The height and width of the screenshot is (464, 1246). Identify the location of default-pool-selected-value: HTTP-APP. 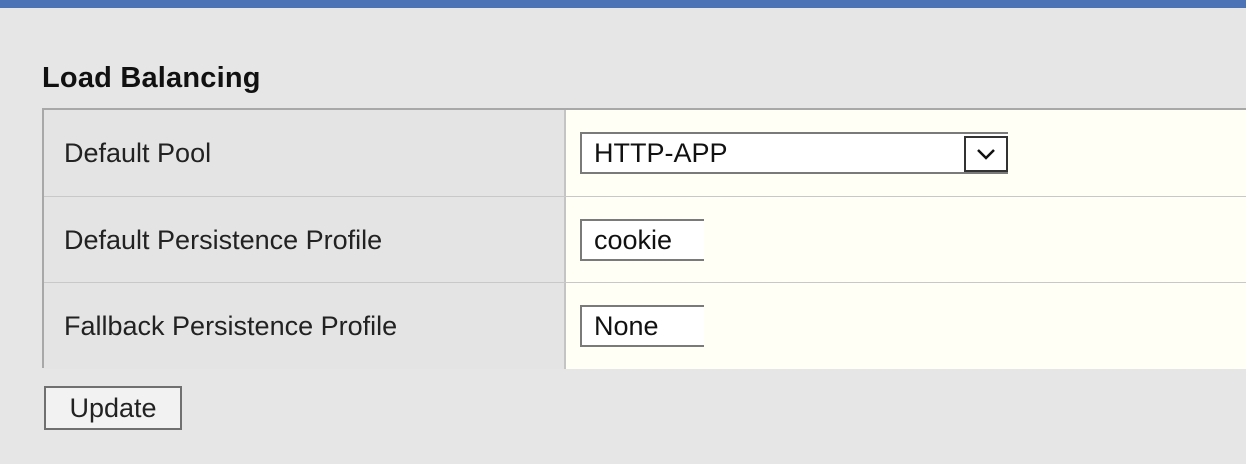
(661, 152).